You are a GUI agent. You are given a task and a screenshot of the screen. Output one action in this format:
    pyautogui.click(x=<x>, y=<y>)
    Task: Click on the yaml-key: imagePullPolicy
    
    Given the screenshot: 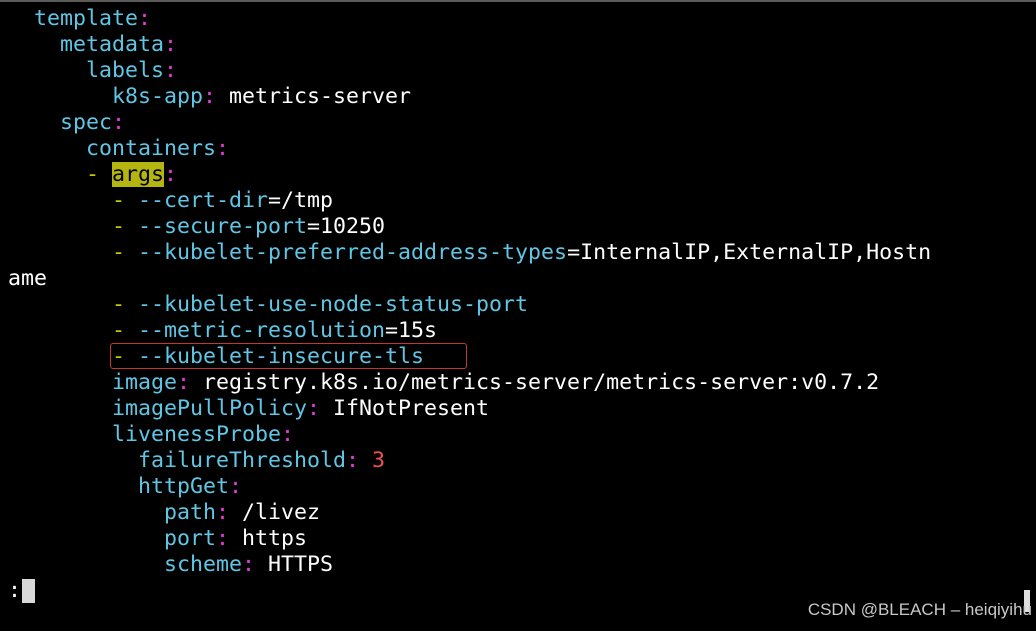 What is the action you would take?
    pyautogui.click(x=210, y=408)
    